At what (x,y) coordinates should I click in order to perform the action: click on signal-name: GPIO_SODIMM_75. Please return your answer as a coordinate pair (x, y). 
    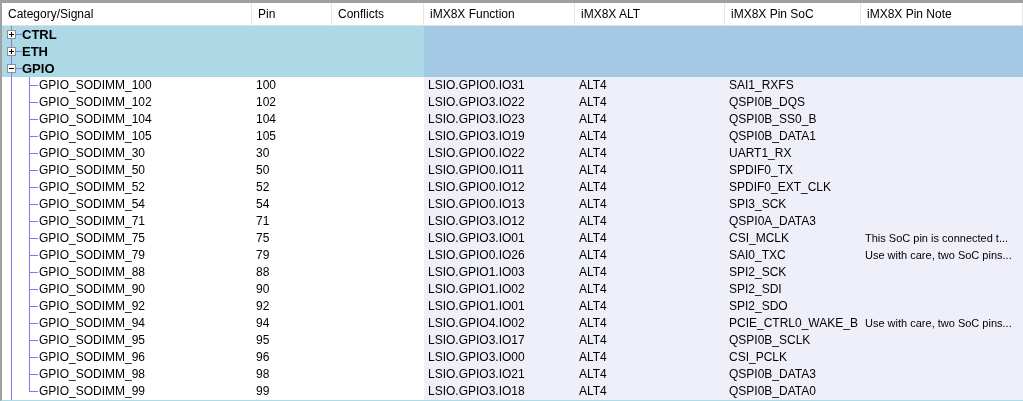
    Looking at the image, I should click on (92, 238).